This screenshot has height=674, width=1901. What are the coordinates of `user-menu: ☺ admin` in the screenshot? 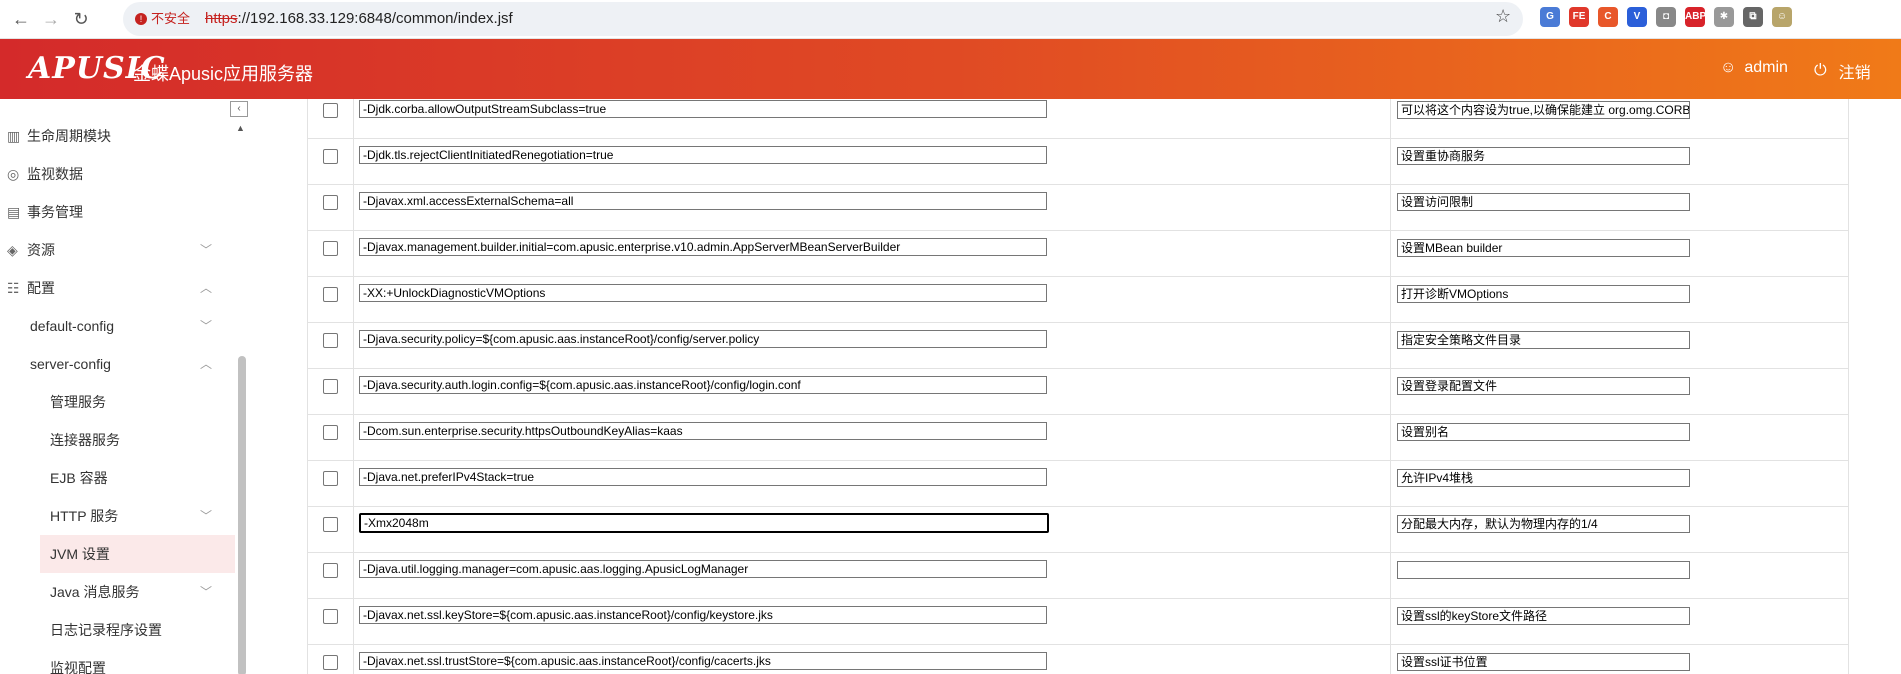 It's located at (1754, 68).